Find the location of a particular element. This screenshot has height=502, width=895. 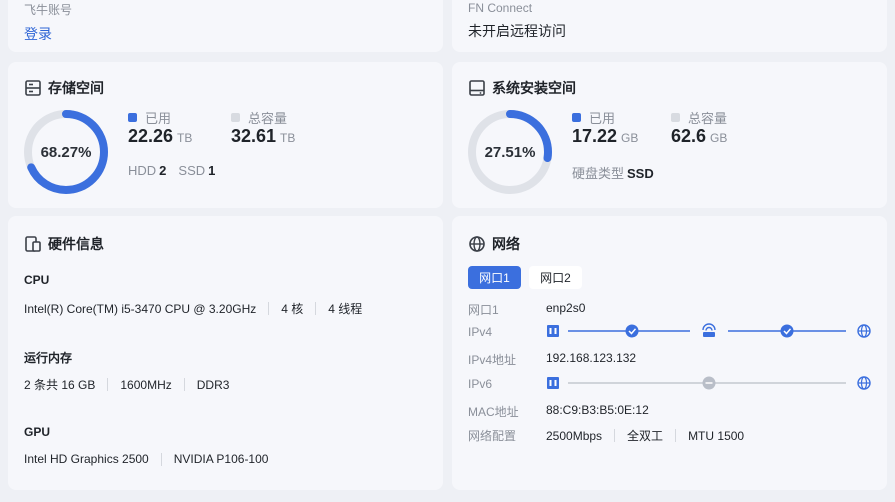

memory-speed: 1600MHz is located at coordinates (146, 384).